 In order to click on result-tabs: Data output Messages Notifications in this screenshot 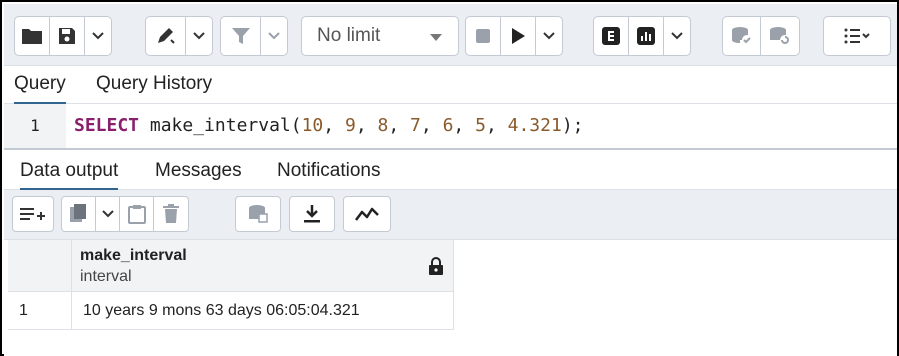, I will do `click(450, 169)`.